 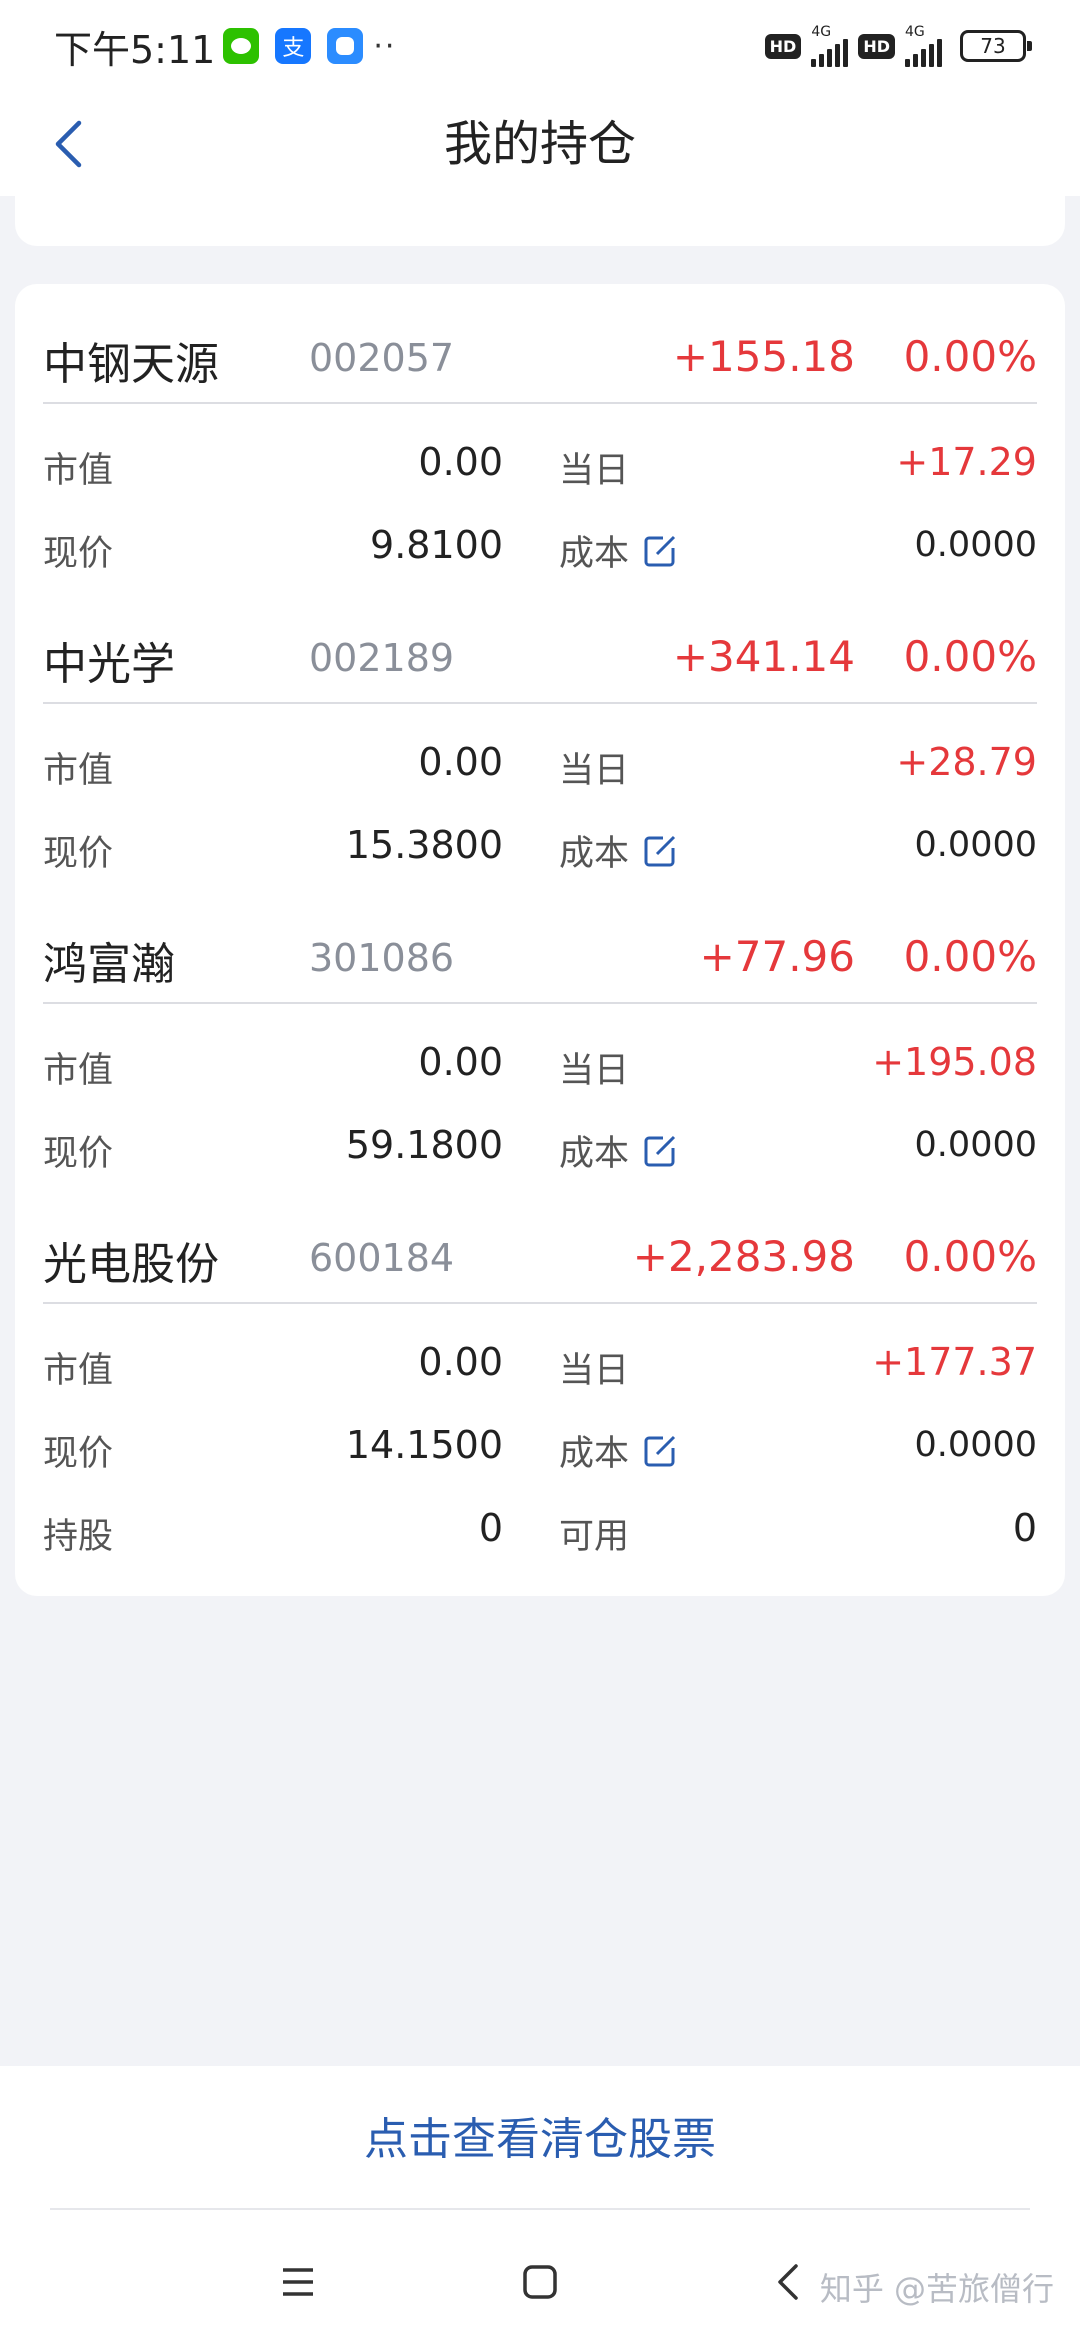 I want to click on menu-icon, so click(x=298, y=2282).